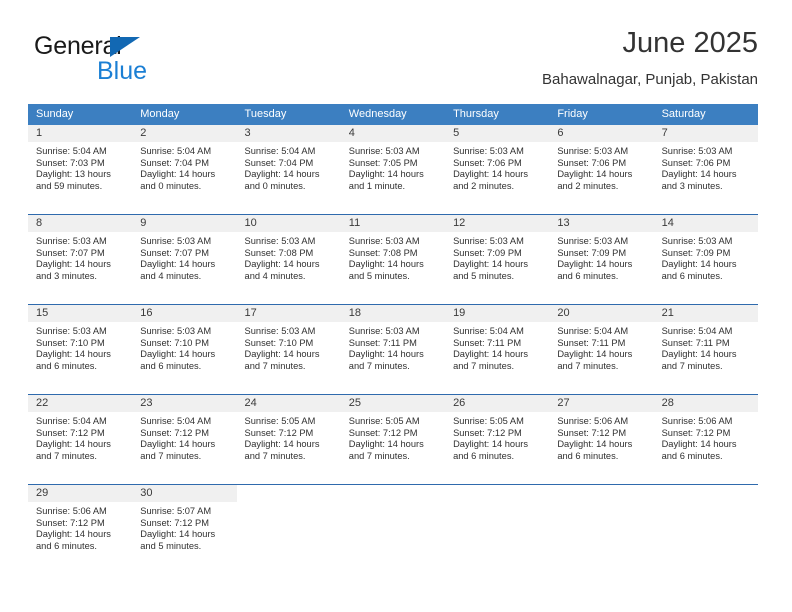 This screenshot has height=612, width=792. I want to click on day-number-band, so click(393, 493).